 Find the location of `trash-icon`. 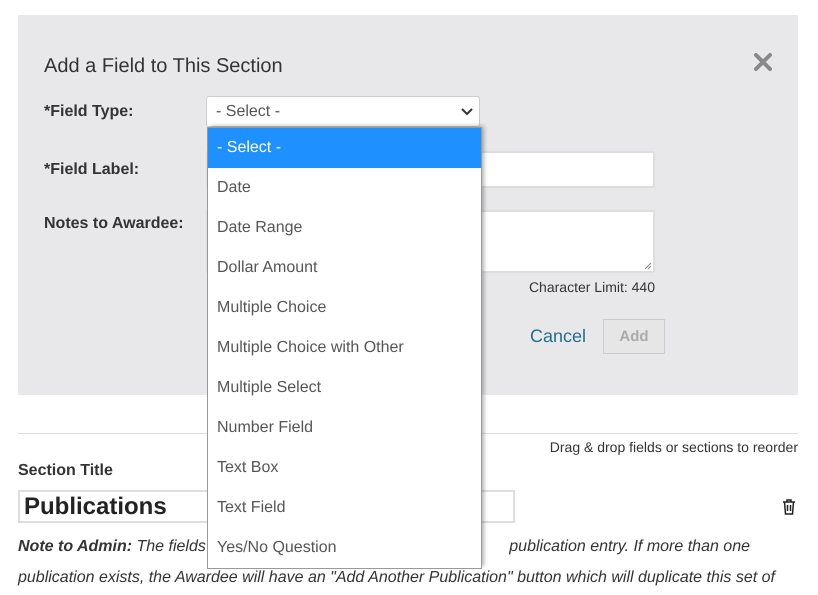

trash-icon is located at coordinates (789, 506).